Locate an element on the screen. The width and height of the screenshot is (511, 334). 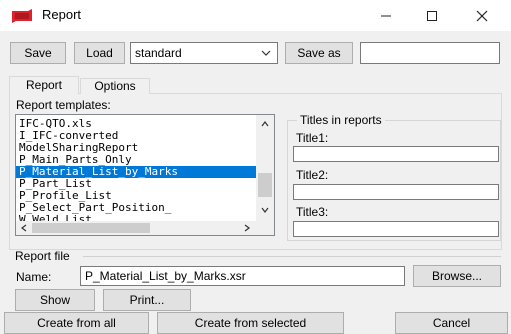
horizontal-scroll-thumb is located at coordinates (91, 228).